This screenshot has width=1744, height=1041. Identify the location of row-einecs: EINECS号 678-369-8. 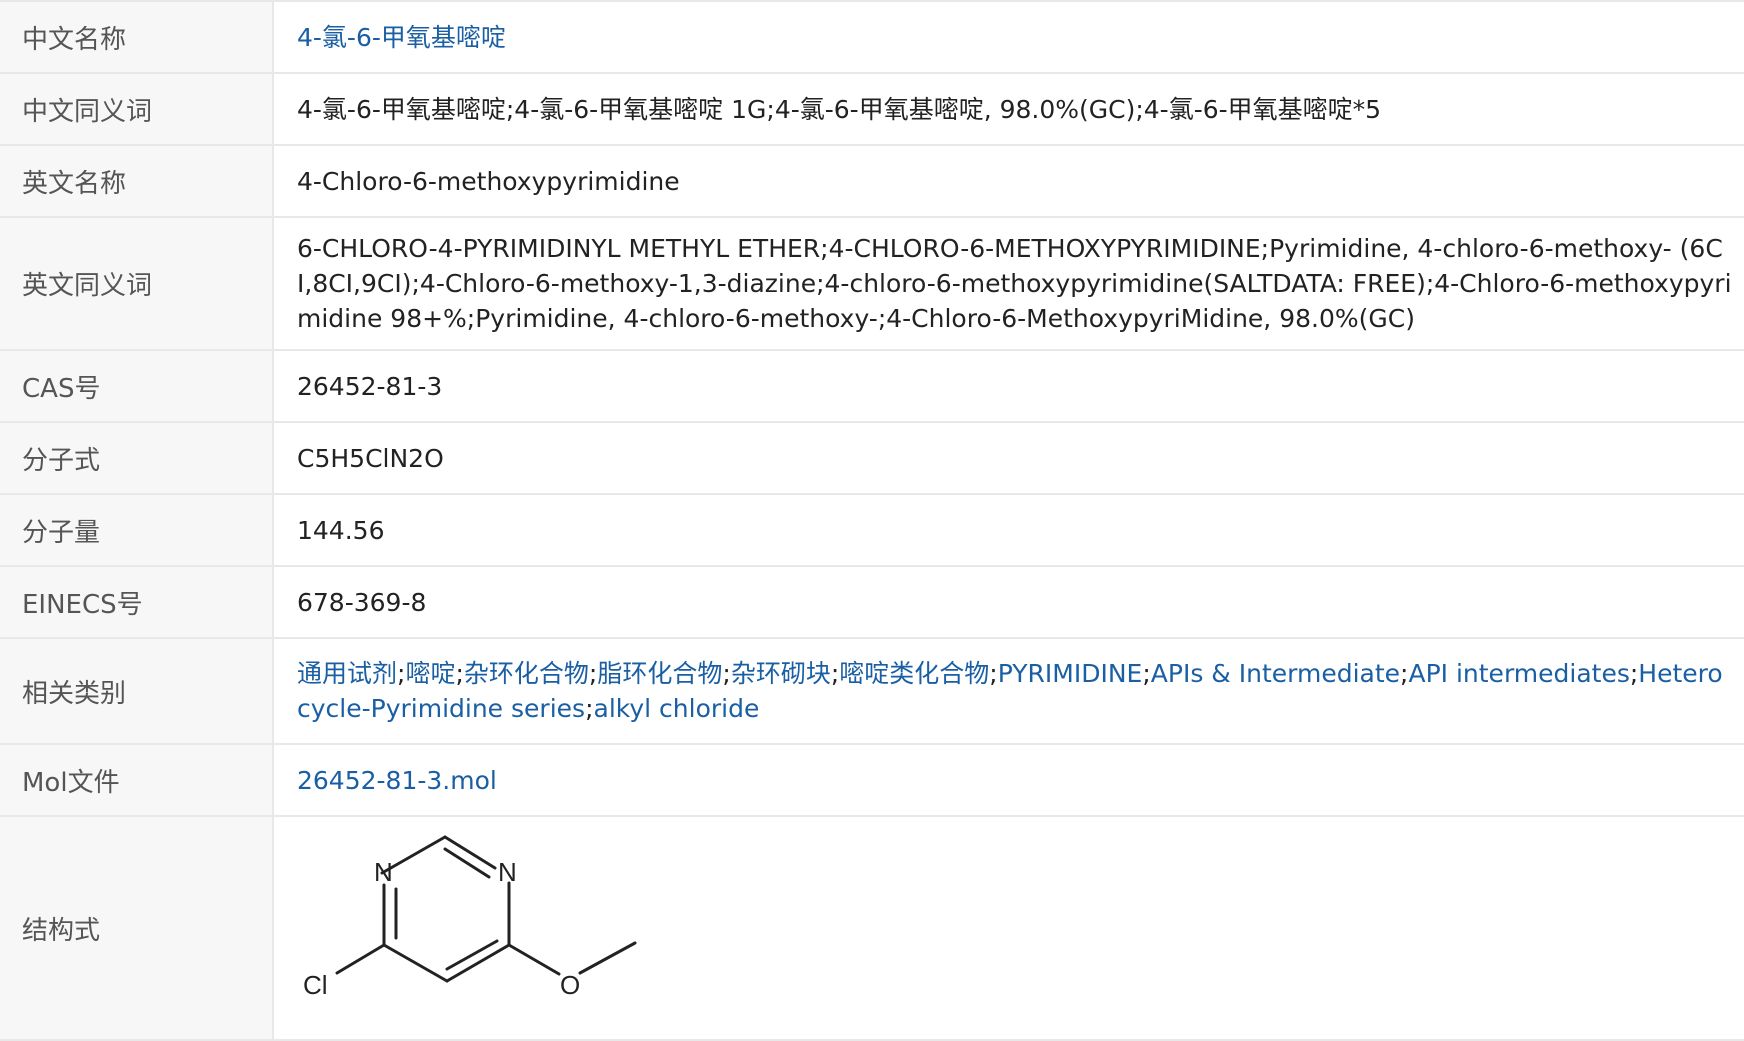
(872, 602).